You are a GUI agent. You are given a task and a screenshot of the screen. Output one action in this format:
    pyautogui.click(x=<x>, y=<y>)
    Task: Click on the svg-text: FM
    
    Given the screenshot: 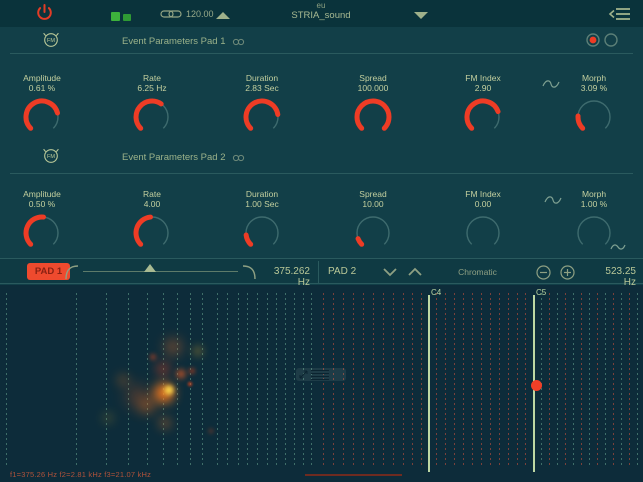 What is the action you would take?
    pyautogui.click(x=51, y=41)
    